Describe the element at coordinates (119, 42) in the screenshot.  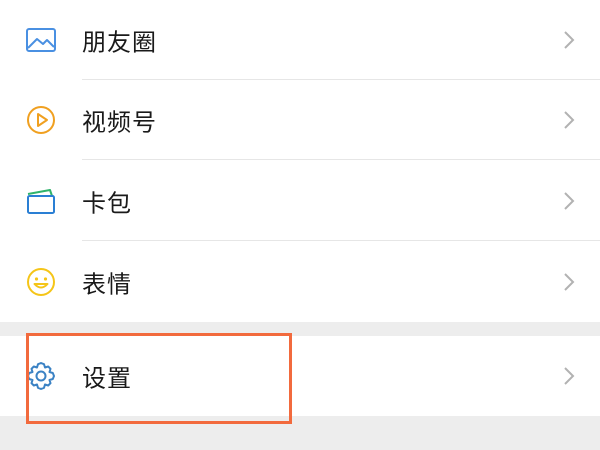
I see `menu-item-label: 朋友圈` at that location.